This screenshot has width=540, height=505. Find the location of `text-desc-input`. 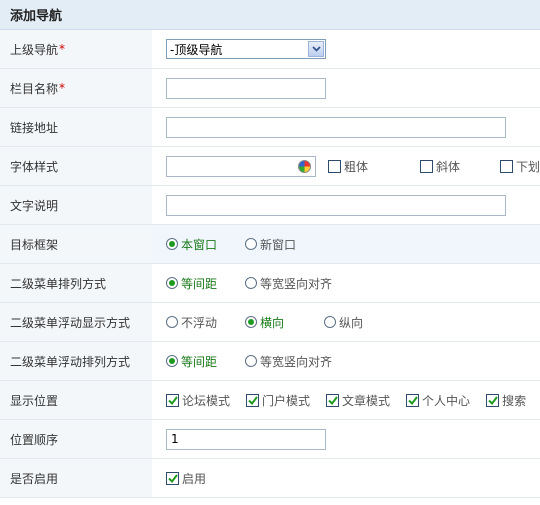

text-desc-input is located at coordinates (336, 205).